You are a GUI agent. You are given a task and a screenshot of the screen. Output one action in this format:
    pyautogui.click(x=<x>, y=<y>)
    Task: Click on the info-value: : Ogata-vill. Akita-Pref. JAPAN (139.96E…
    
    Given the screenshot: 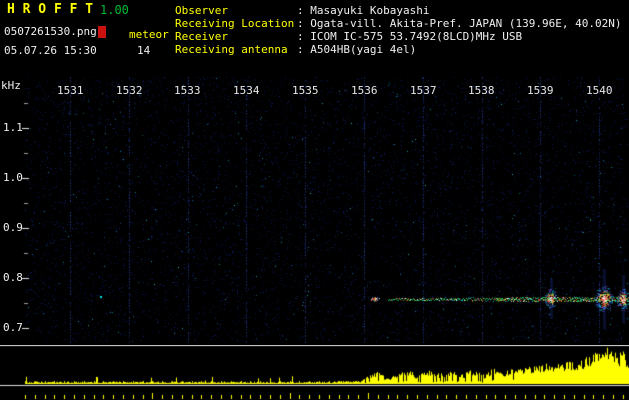 What is the action you would take?
    pyautogui.click(x=459, y=23)
    